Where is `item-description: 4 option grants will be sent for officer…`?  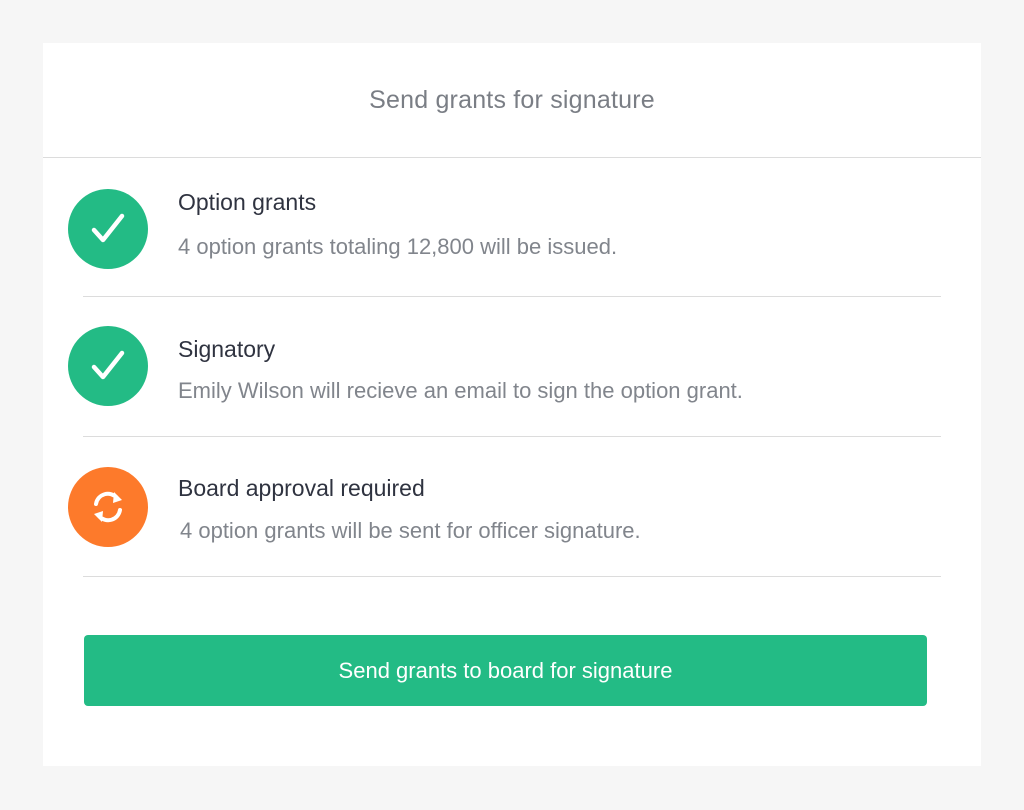
item-description: 4 option grants will be sent for officer… is located at coordinates (410, 530).